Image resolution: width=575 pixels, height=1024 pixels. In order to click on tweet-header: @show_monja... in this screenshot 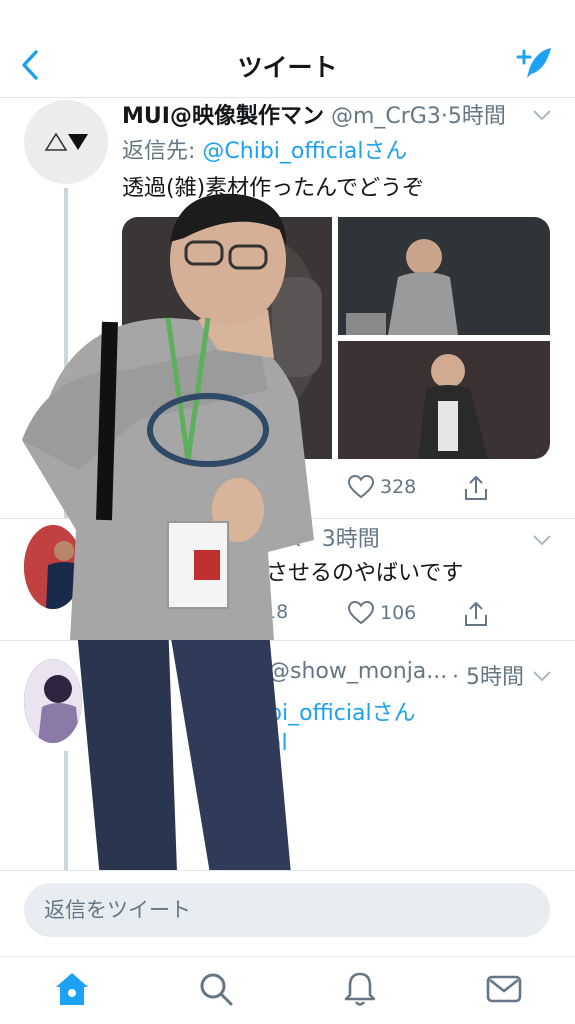, I will do `click(356, 671)`.